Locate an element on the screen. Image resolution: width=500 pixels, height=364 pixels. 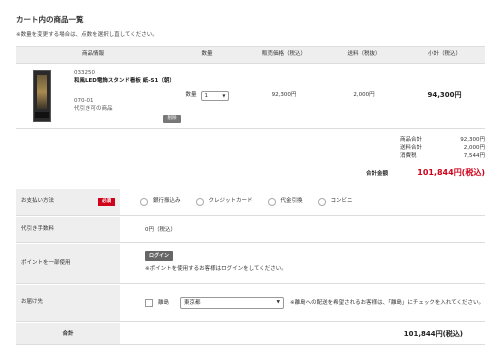
delete-button: 削除 is located at coordinates (172, 119).